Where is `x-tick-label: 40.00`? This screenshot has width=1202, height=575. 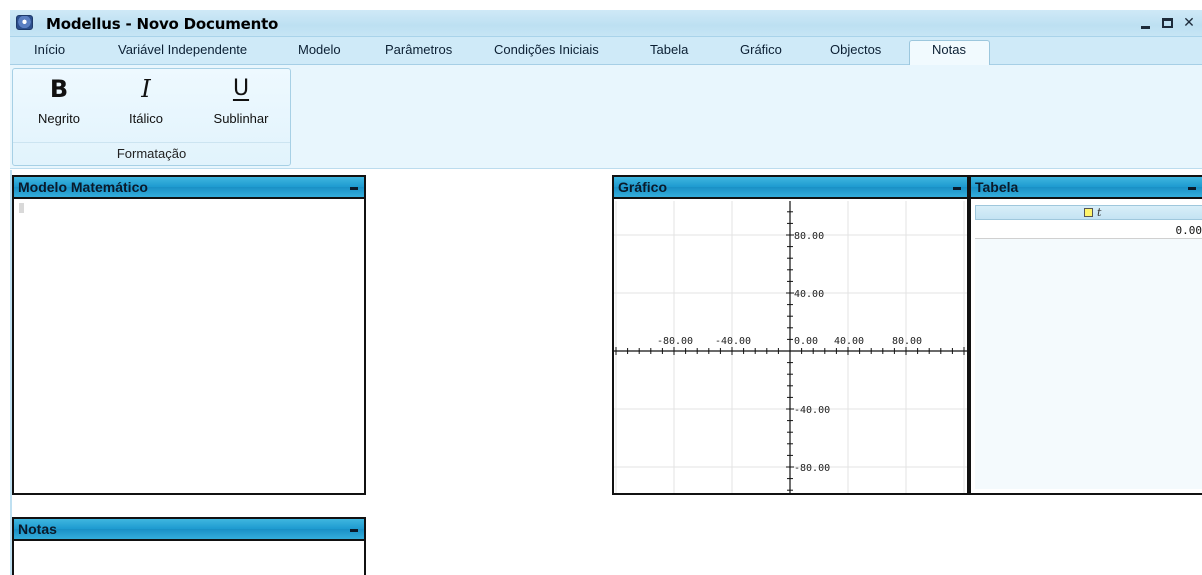
x-tick-label: 40.00 is located at coordinates (849, 341).